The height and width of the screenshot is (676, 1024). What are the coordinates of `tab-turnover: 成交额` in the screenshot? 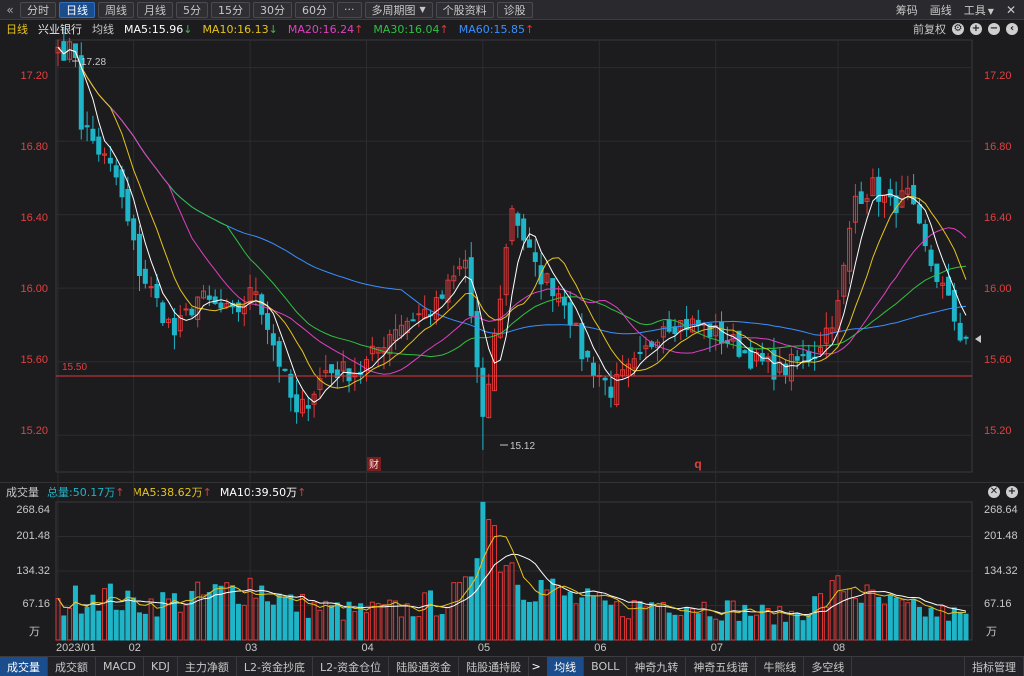 It's located at (72, 666).